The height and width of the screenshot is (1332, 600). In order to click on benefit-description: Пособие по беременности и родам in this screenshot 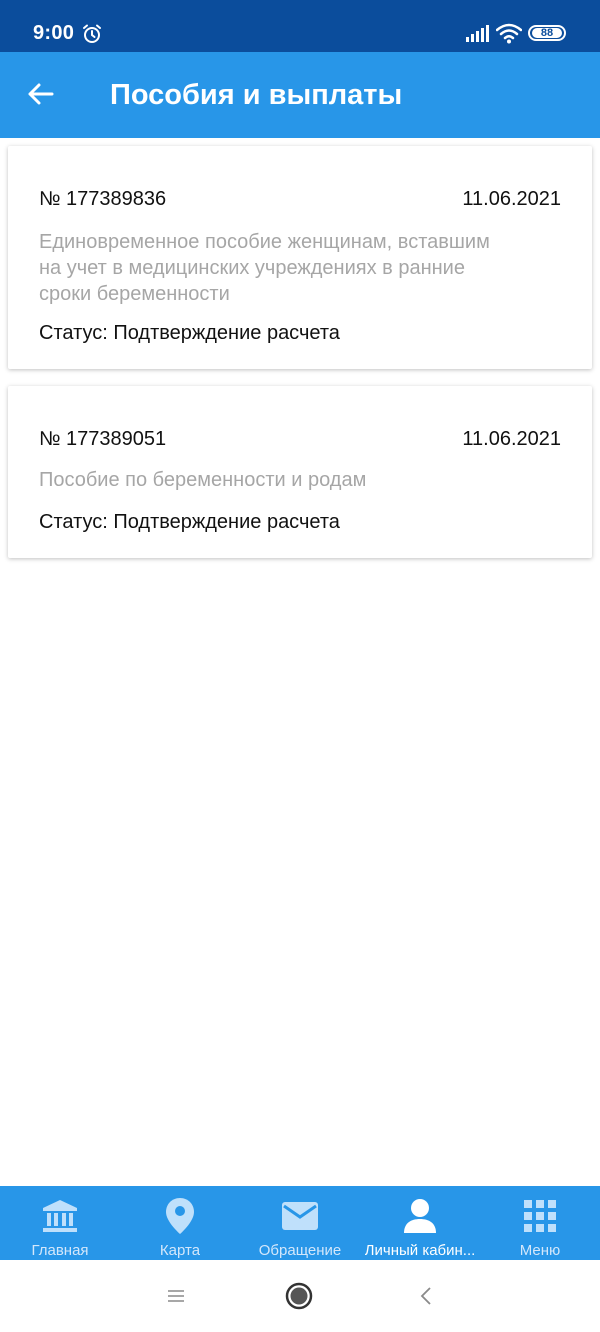, I will do `click(290, 480)`.